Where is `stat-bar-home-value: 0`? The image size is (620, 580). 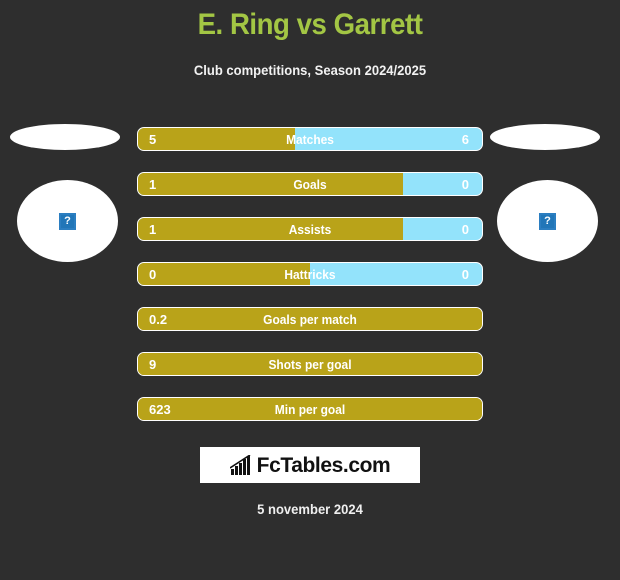 stat-bar-home-value: 0 is located at coordinates (153, 274).